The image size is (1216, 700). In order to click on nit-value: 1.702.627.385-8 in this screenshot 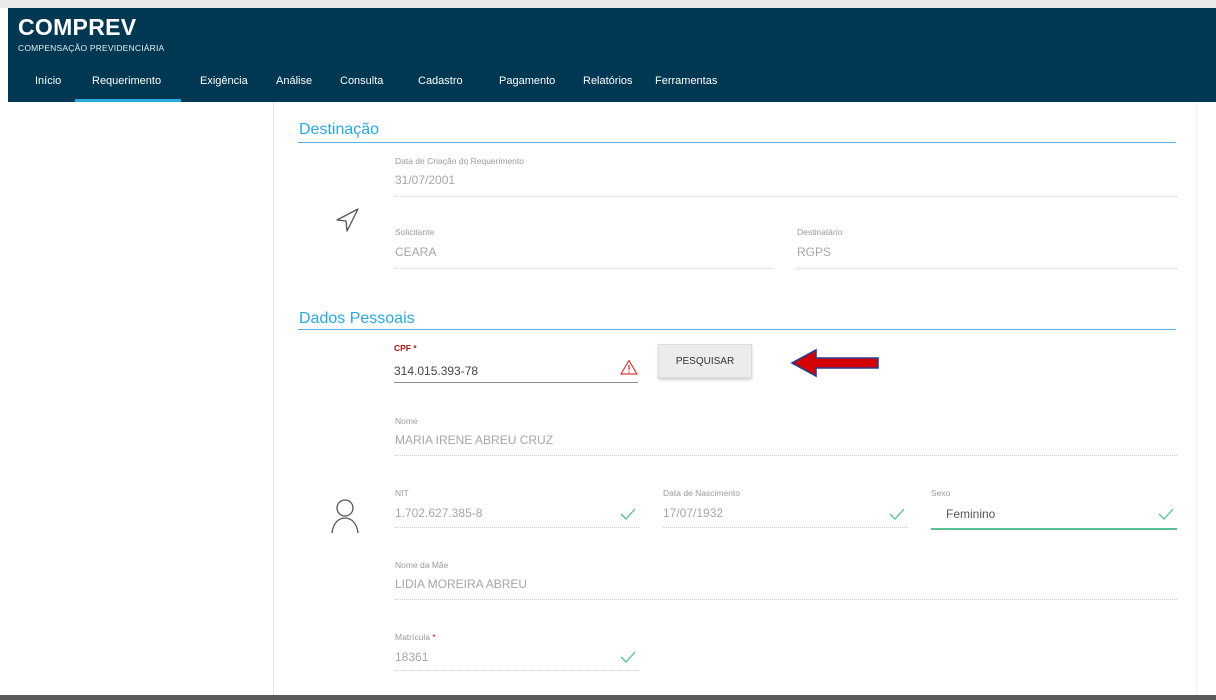, I will do `click(439, 513)`.